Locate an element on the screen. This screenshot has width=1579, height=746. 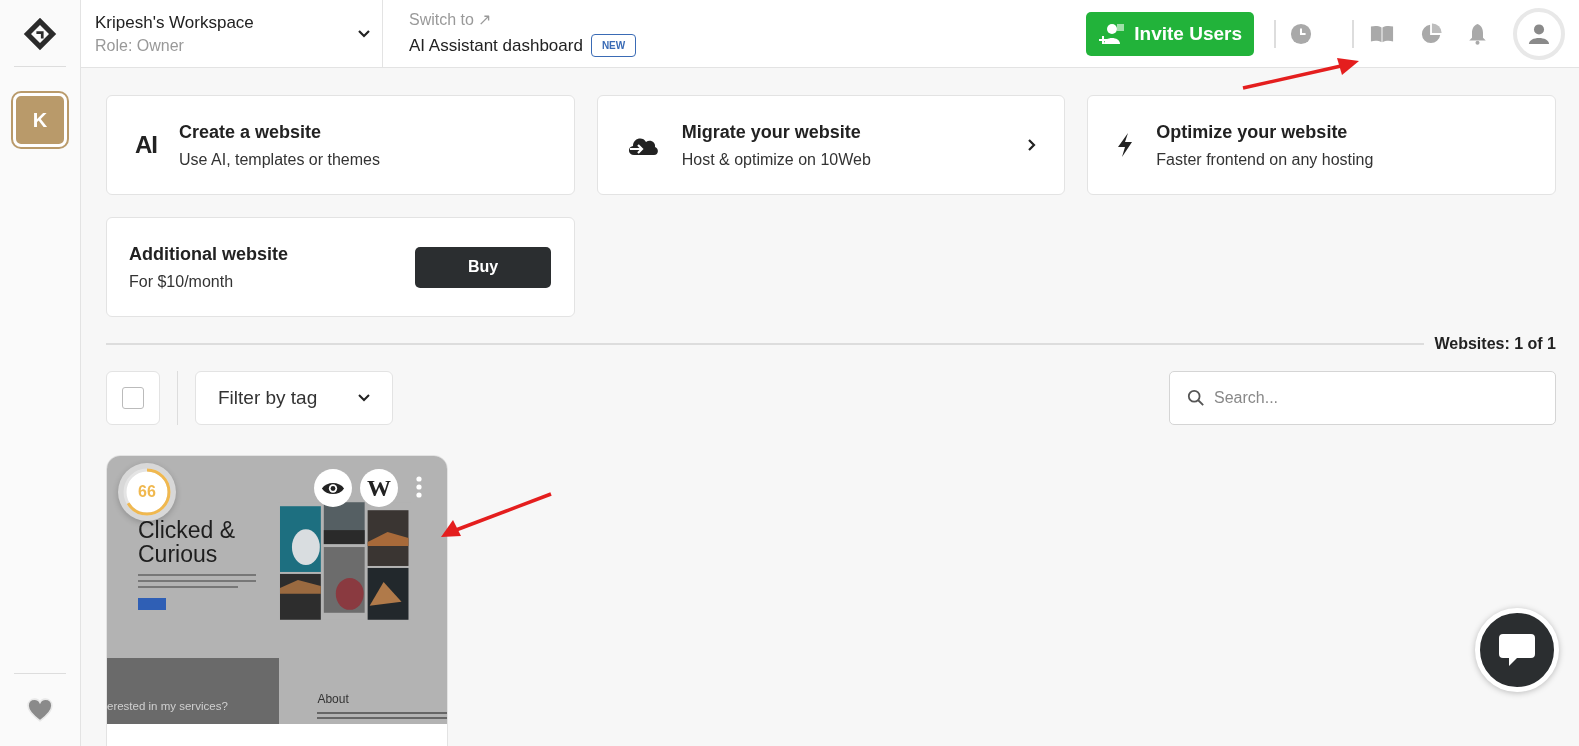
card-subtitle: Host & optimize on 10Web is located at coordinates (776, 159).